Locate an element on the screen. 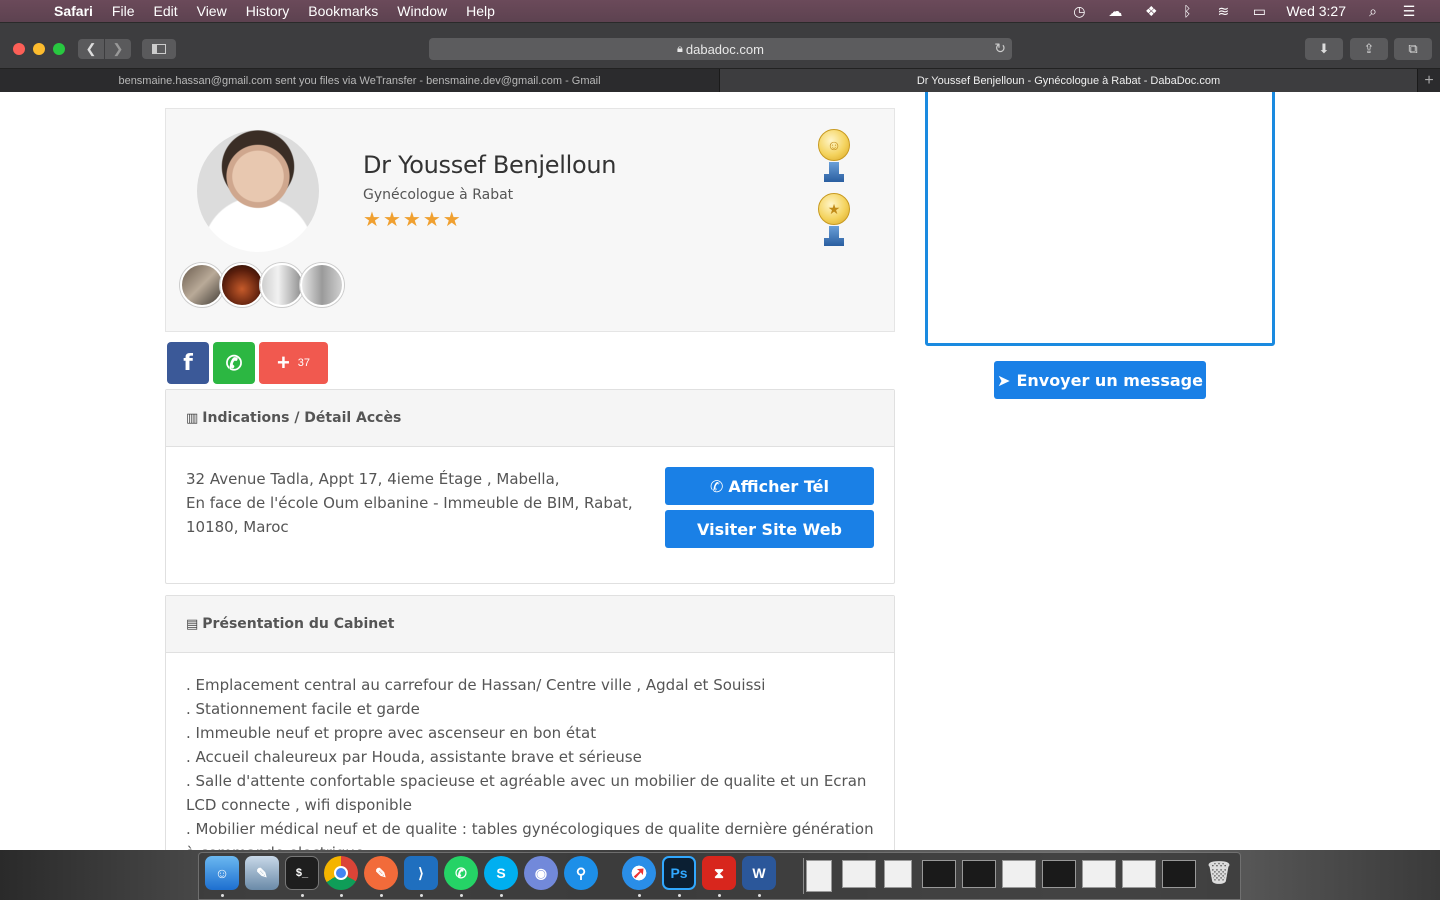 The image size is (1440, 900). address-bar: 🔒︎ dabadoc.com ↻ is located at coordinates (720, 49).